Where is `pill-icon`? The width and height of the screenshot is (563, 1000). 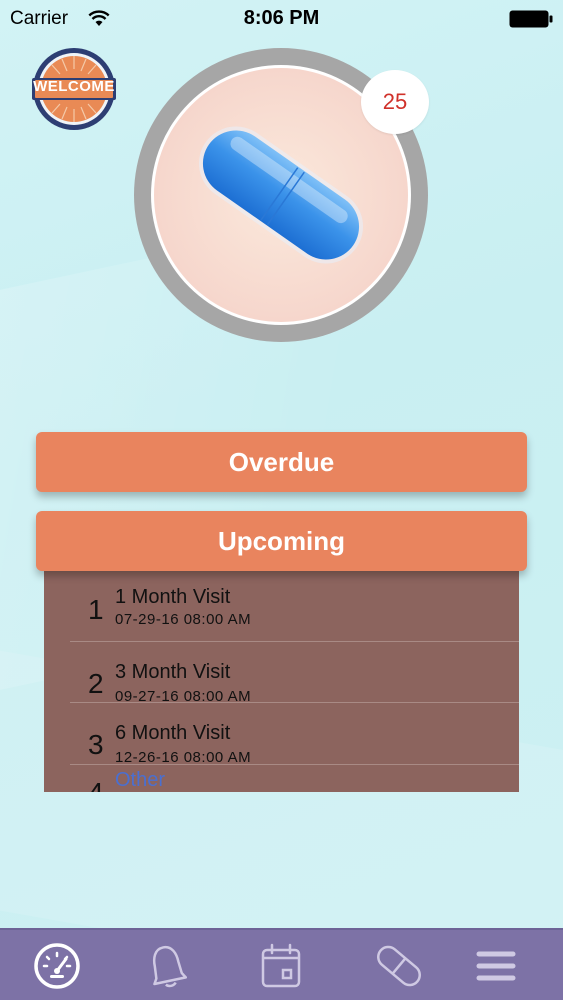 pill-icon is located at coordinates (399, 966).